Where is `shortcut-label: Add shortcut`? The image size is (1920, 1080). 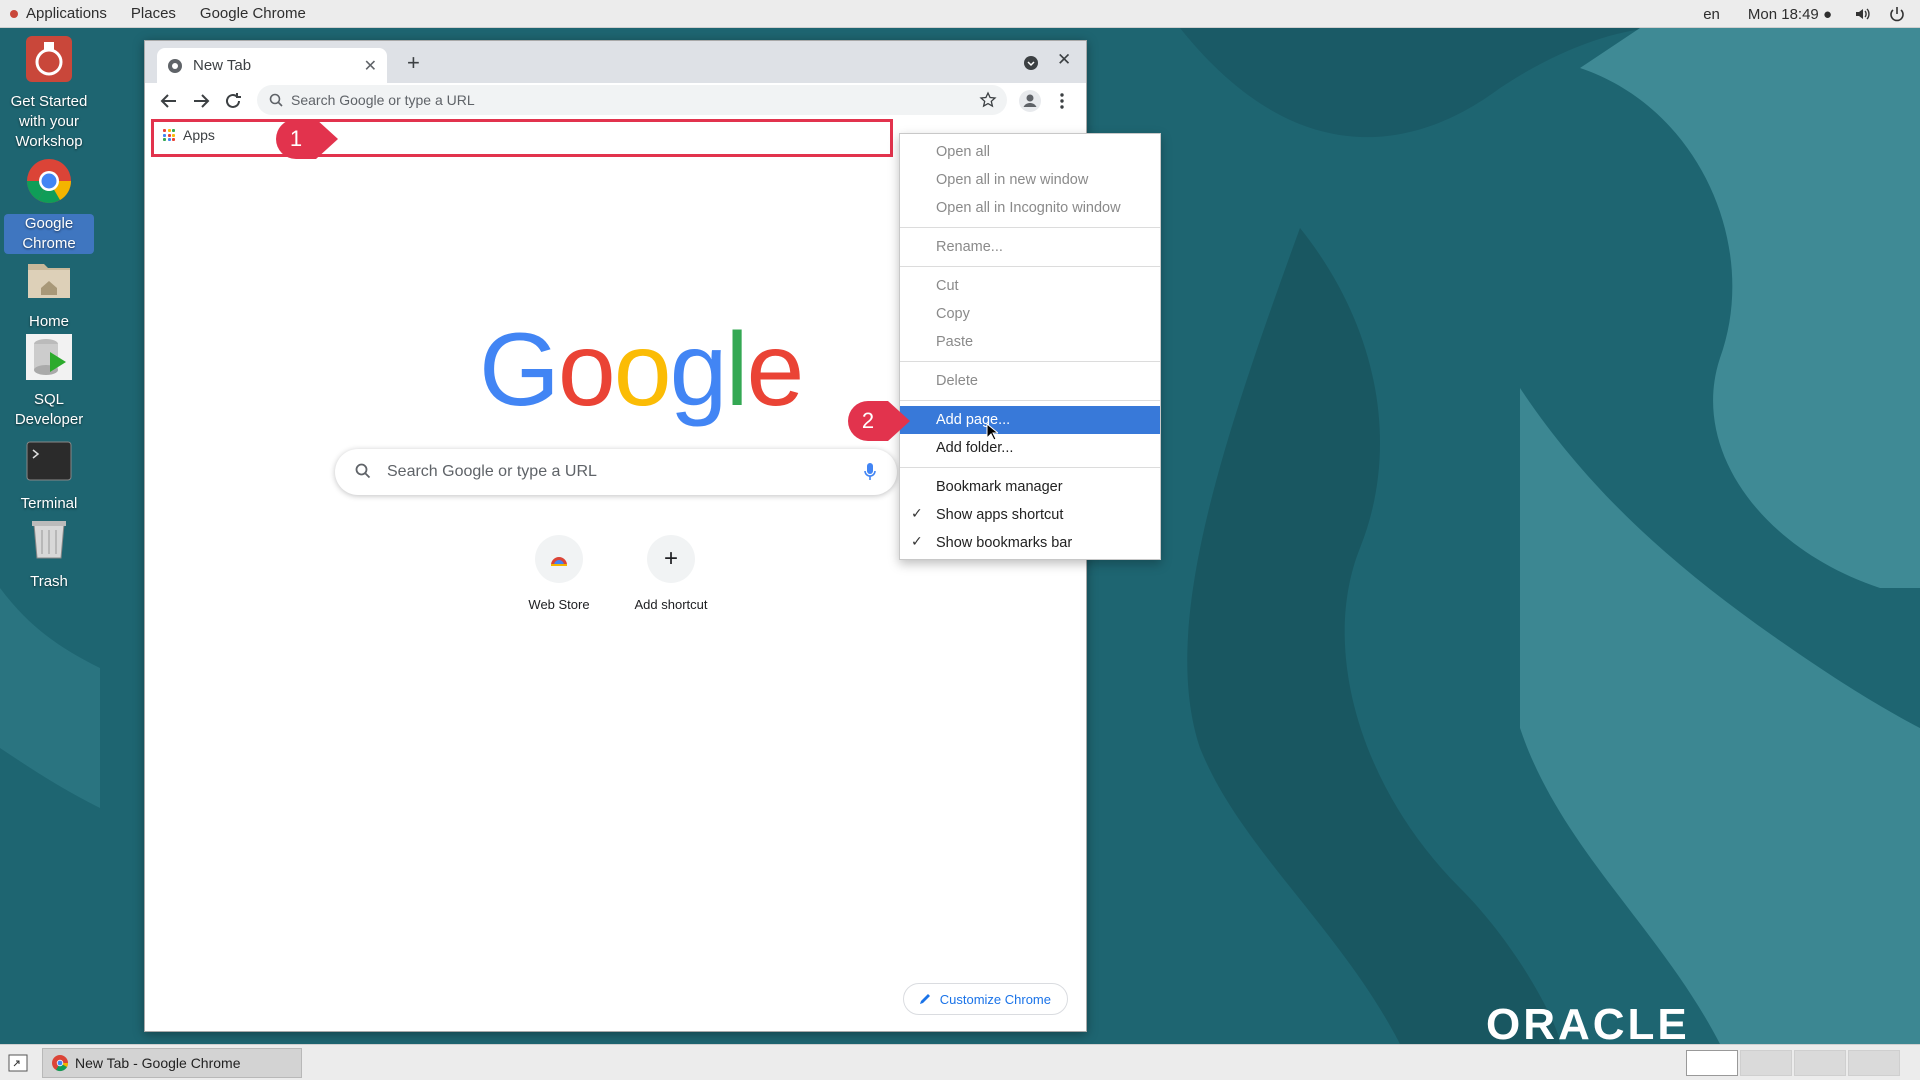
shortcut-label: Add shortcut is located at coordinates (671, 604).